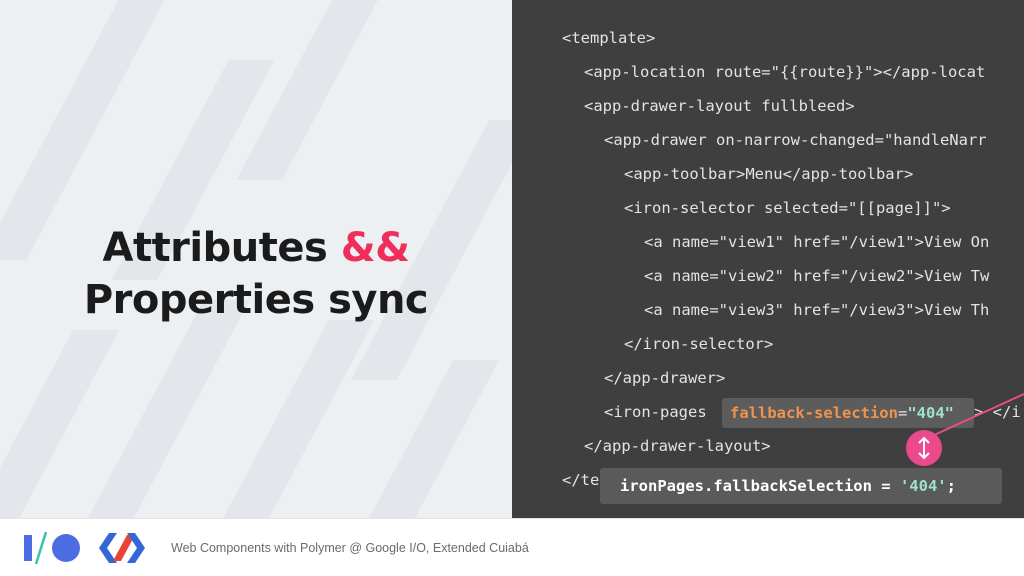 The width and height of the screenshot is (1024, 576). What do you see at coordinates (951, 486) in the screenshot?
I see `js-semicolon: ;` at bounding box center [951, 486].